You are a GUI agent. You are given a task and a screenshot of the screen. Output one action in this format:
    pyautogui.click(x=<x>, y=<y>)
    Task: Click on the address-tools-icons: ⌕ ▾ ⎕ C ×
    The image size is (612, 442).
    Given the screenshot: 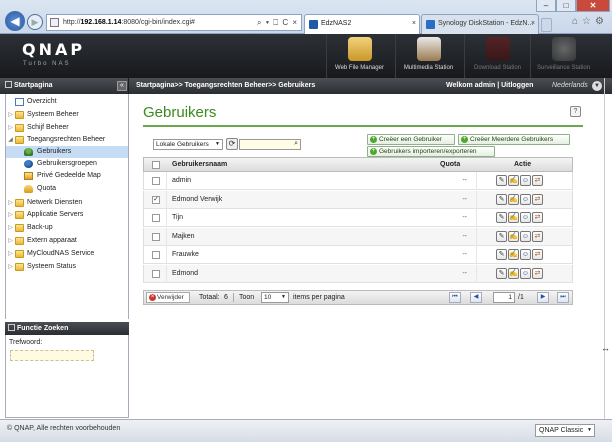 What is the action you would take?
    pyautogui.click(x=277, y=22)
    